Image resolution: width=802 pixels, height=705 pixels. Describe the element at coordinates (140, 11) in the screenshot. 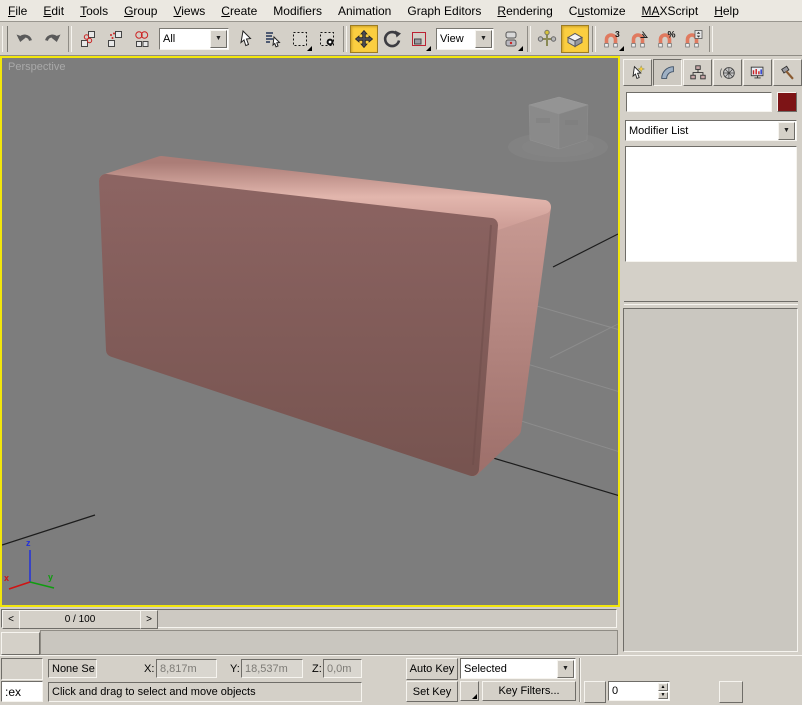

I see `menu-group: Group` at that location.